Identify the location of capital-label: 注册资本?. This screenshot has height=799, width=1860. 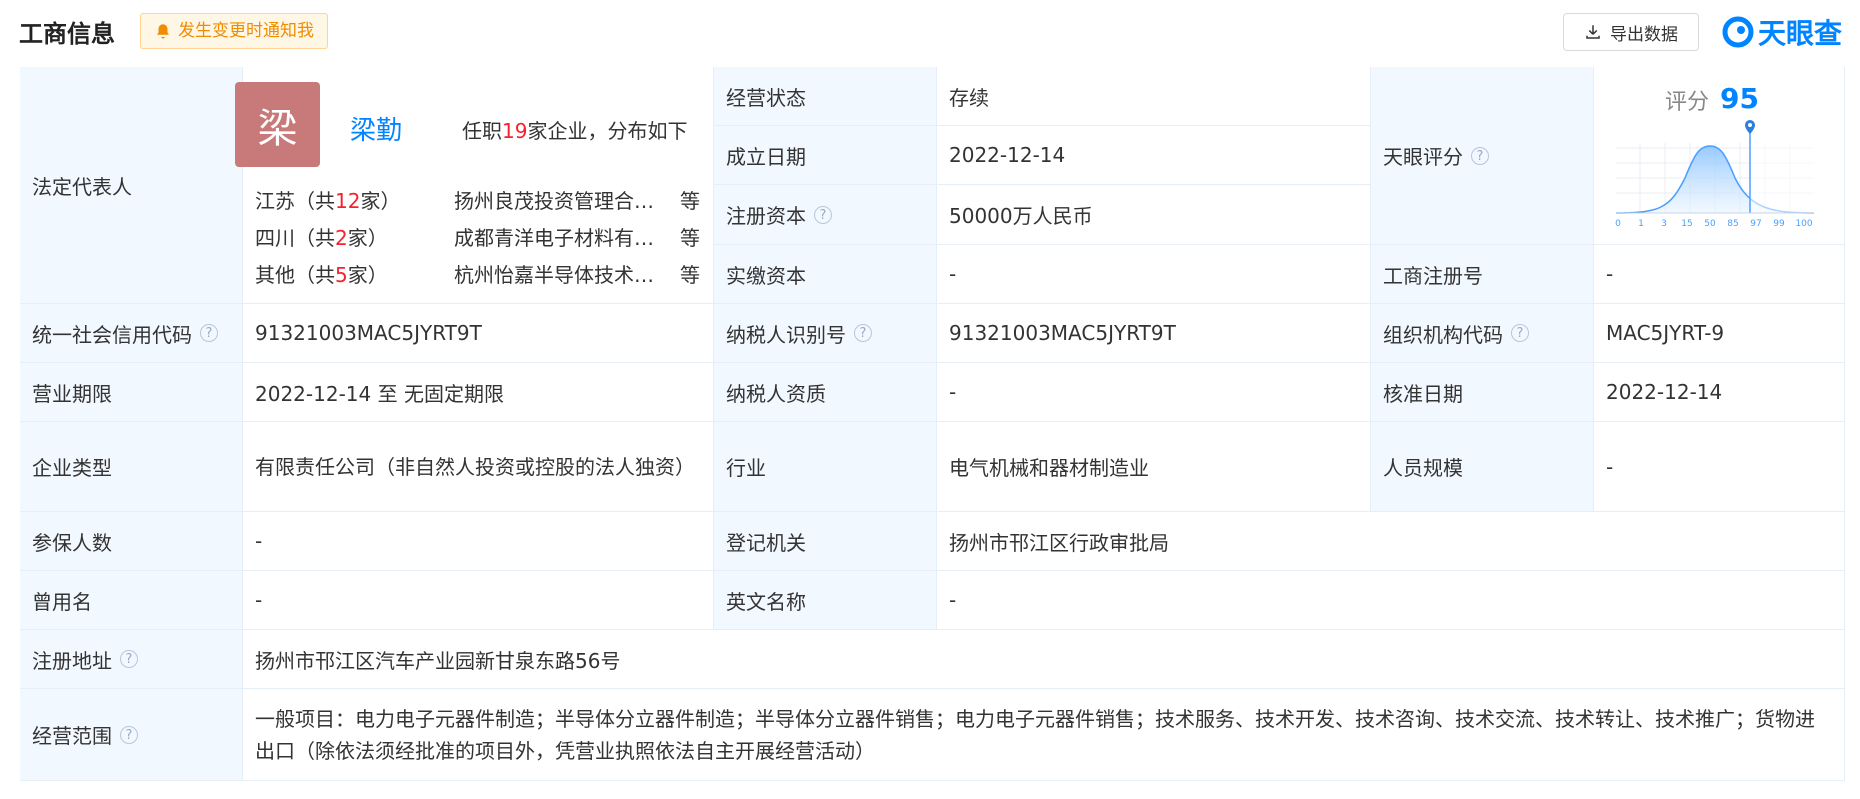
(825, 215).